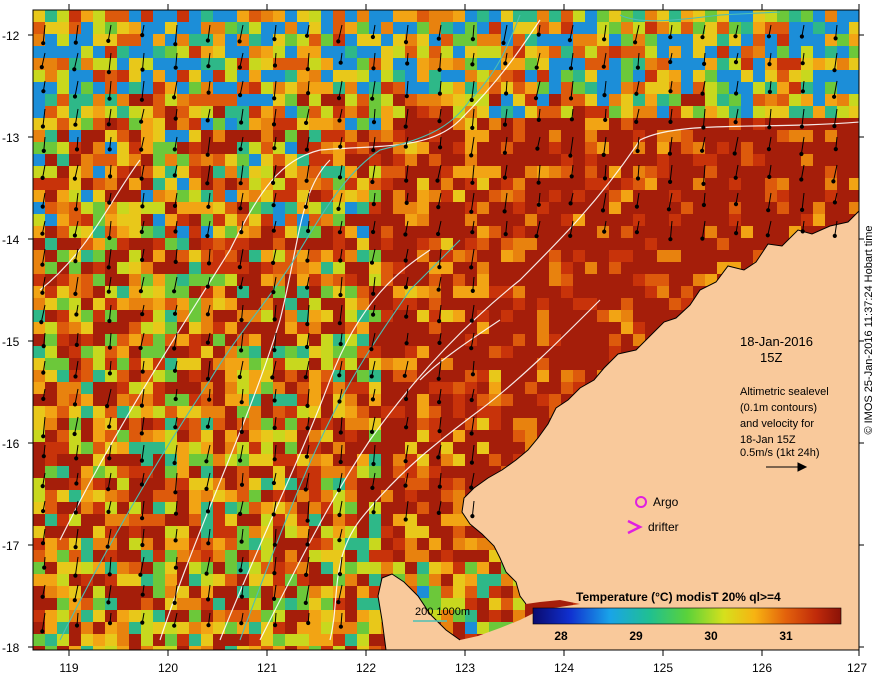 Image resolution: width=880 pixels, height=680 pixels. I want to click on altimetry-line-2: (0.1m contours), so click(778, 408).